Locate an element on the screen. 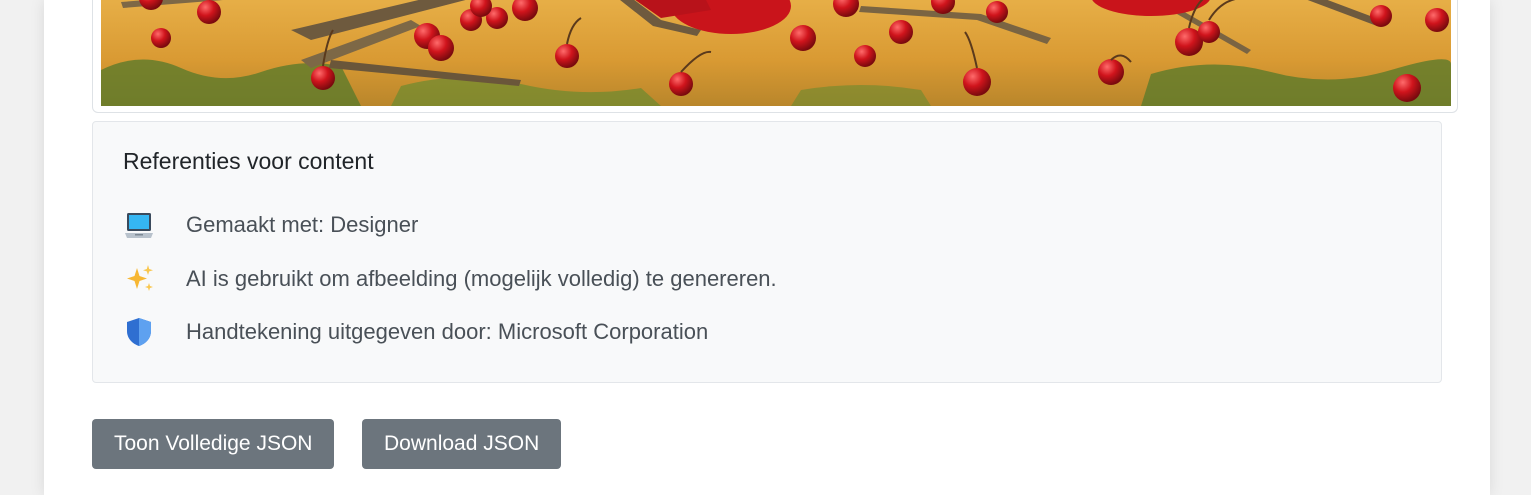 The width and height of the screenshot is (1531, 495). show-full-json-button: Toon Volledige JSON is located at coordinates (213, 444).